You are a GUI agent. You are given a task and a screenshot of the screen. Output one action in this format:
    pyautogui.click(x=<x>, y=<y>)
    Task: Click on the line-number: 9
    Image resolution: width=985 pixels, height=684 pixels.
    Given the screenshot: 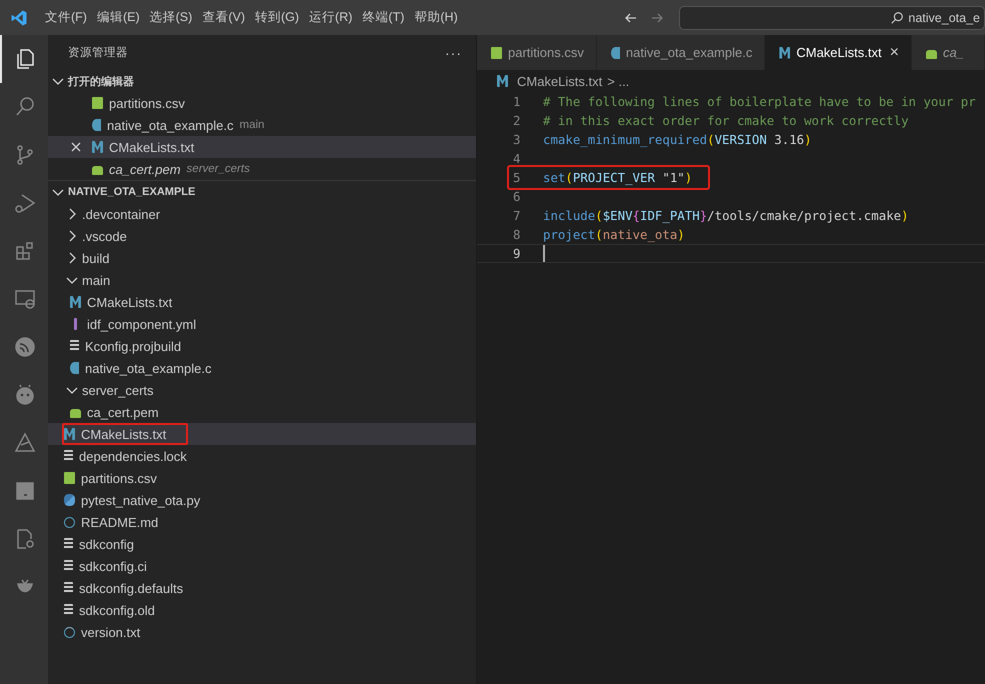 What is the action you would take?
    pyautogui.click(x=517, y=253)
    